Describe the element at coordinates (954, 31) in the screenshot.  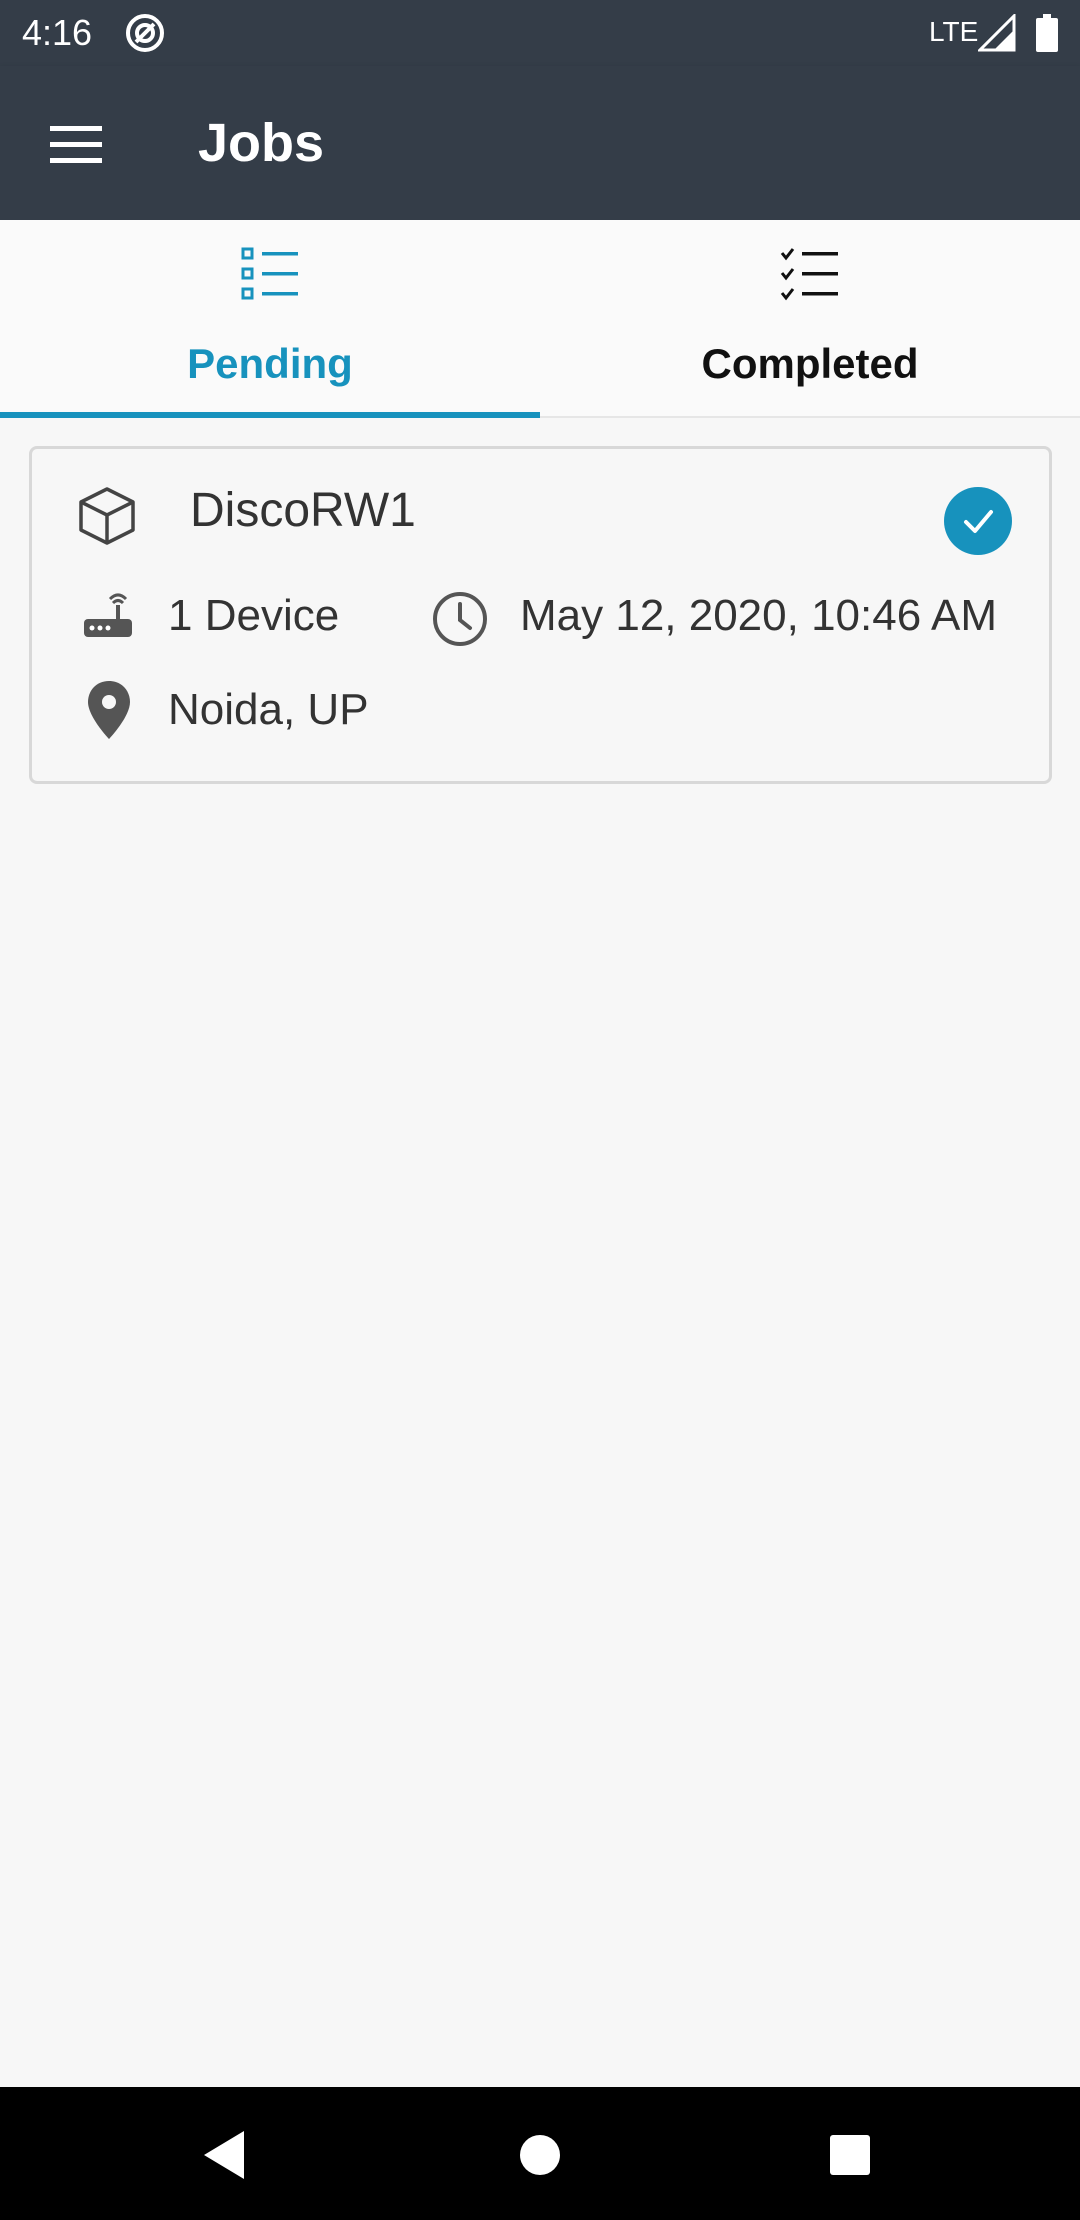
I see `network-type: LTE` at that location.